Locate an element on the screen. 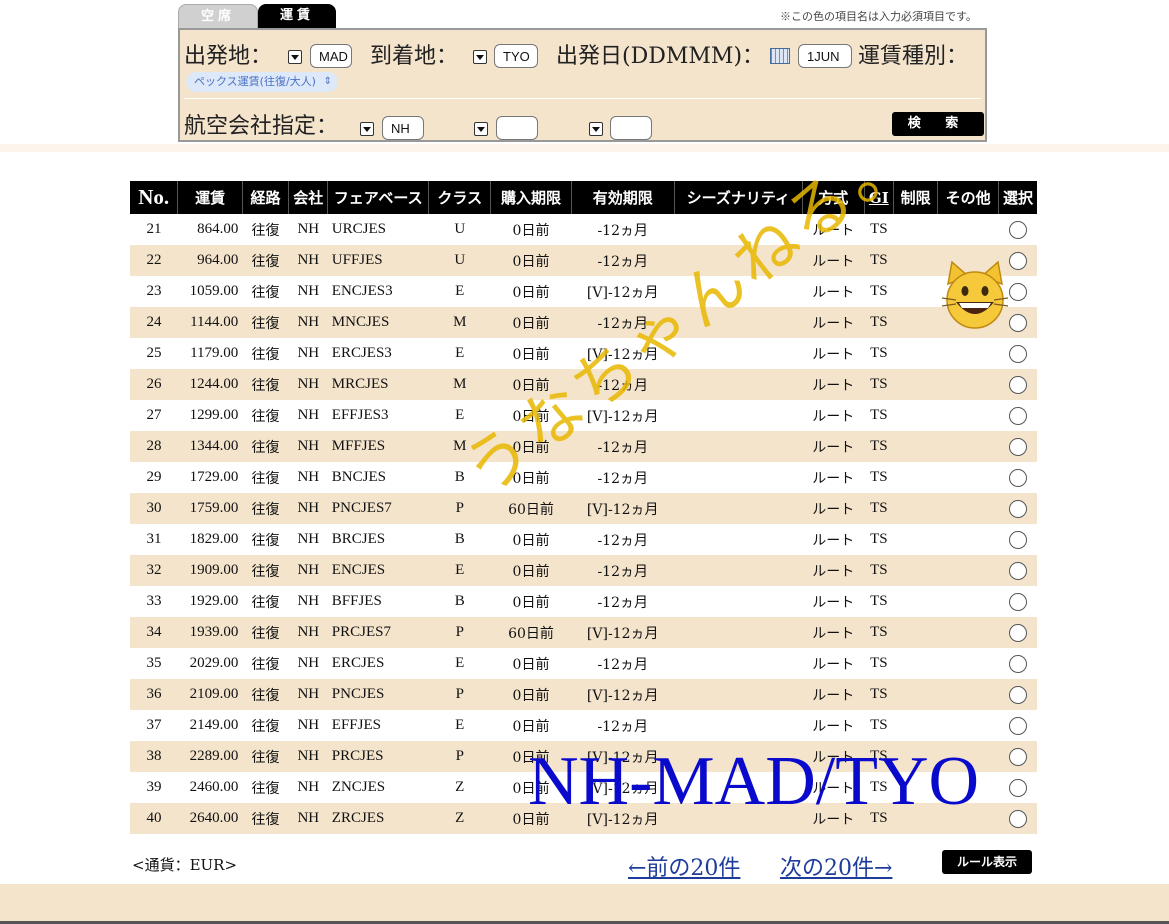 This screenshot has width=1169, height=924. prev-page-link: ←前の20件 is located at coordinates (684, 866).